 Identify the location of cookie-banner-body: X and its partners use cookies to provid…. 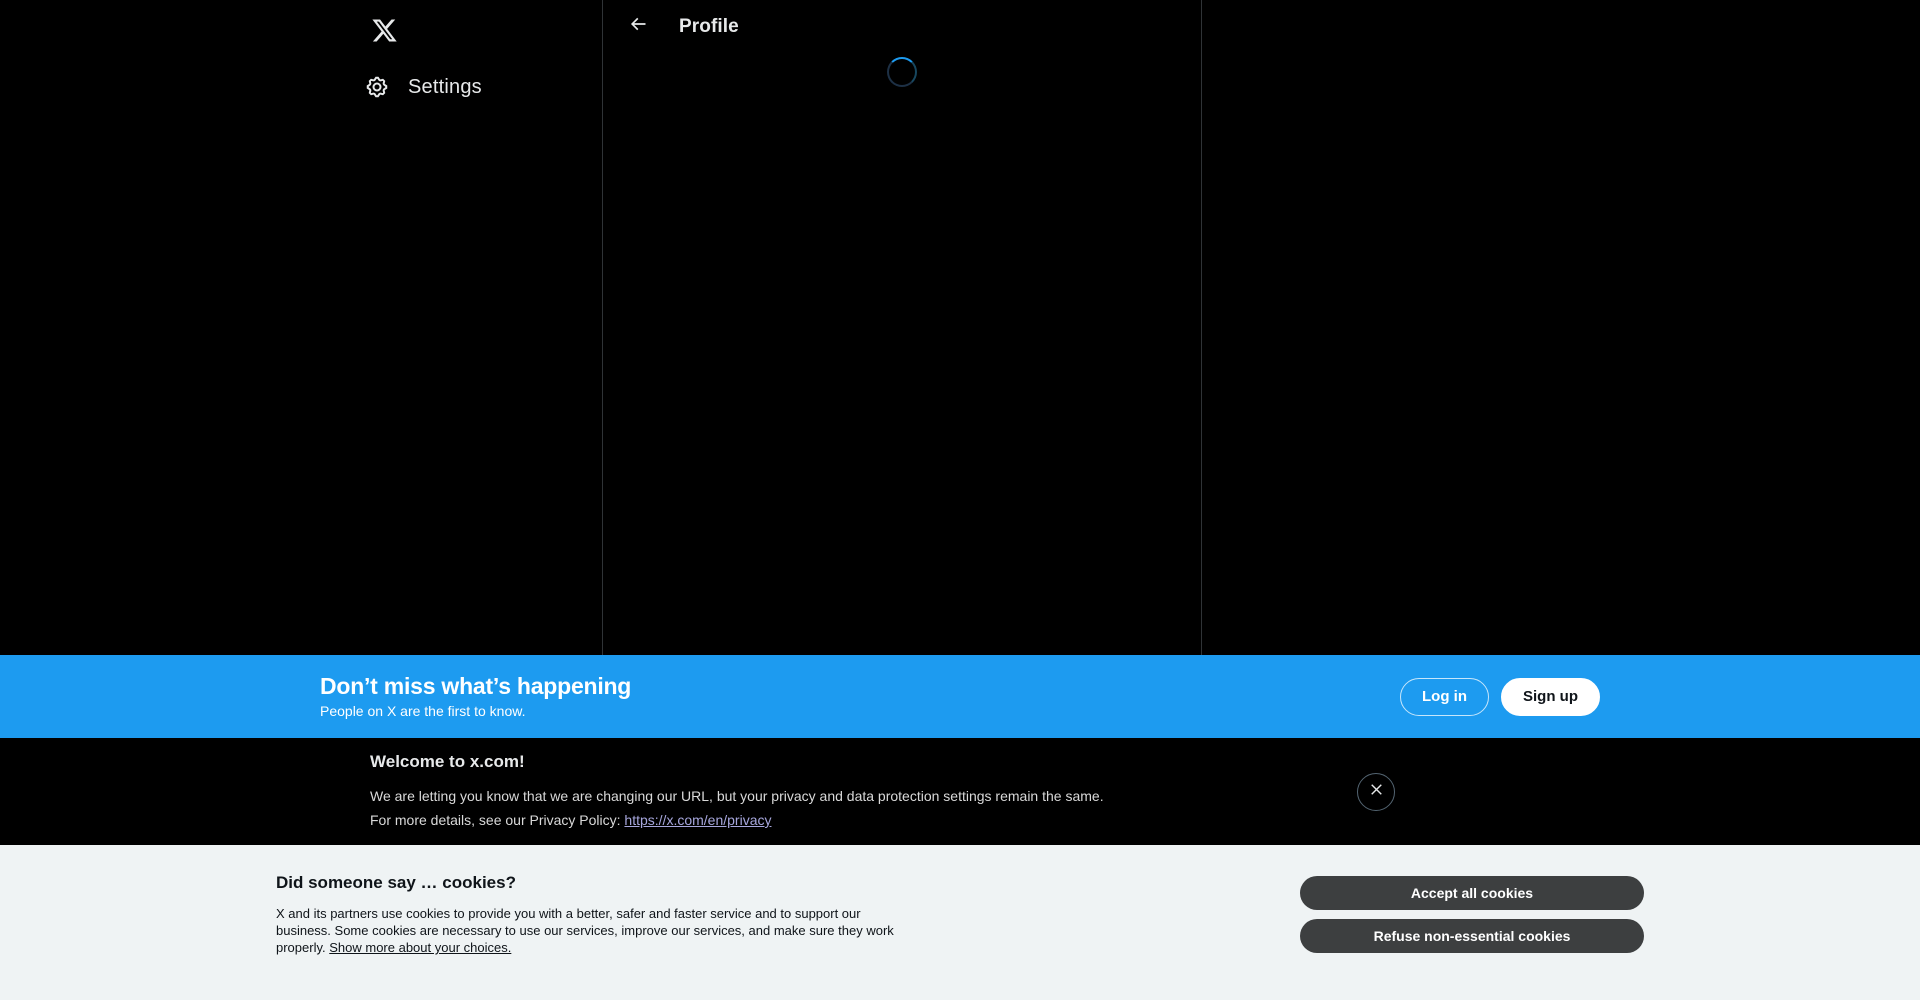
(596, 930).